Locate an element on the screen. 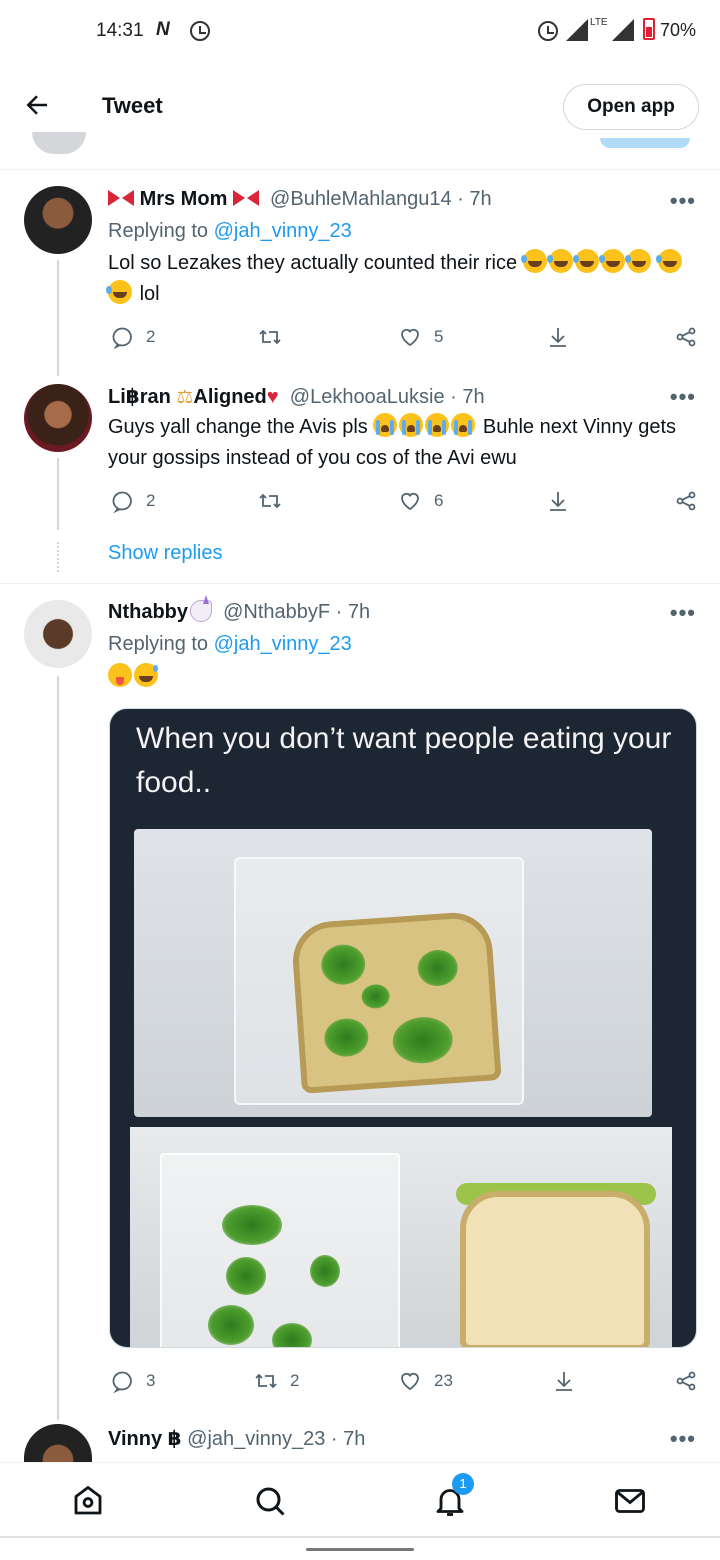 The width and height of the screenshot is (720, 1560). unicorn-emoji-icon is located at coordinates (201, 608).